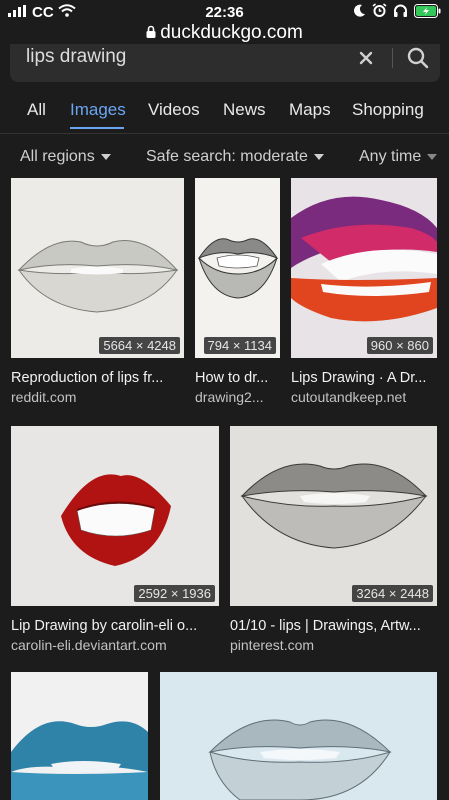 This screenshot has height=800, width=449. What do you see at coordinates (36, 110) in the screenshot?
I see `tab-all: All` at bounding box center [36, 110].